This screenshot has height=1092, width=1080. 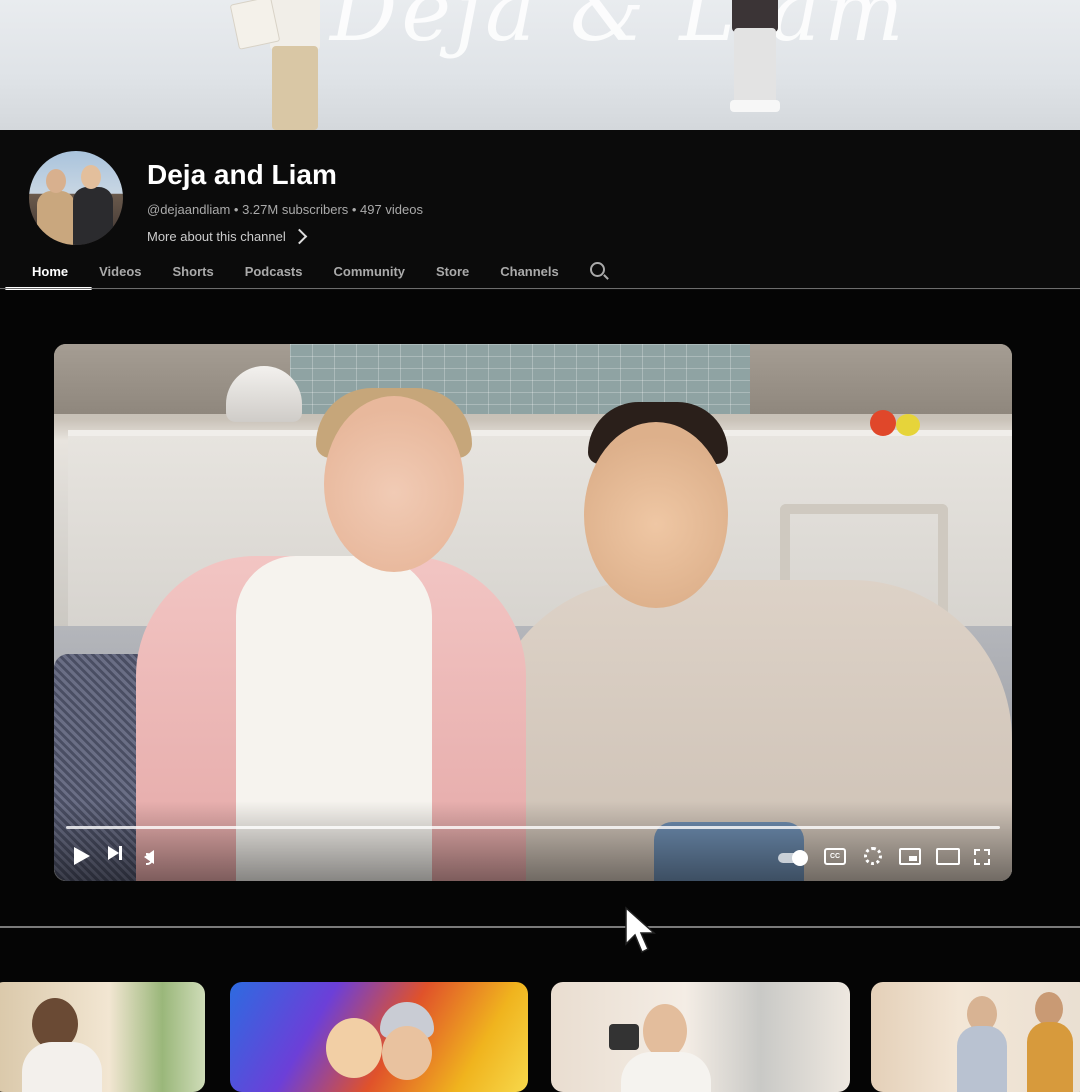 What do you see at coordinates (835, 856) in the screenshot?
I see `captions-icon: CC` at bounding box center [835, 856].